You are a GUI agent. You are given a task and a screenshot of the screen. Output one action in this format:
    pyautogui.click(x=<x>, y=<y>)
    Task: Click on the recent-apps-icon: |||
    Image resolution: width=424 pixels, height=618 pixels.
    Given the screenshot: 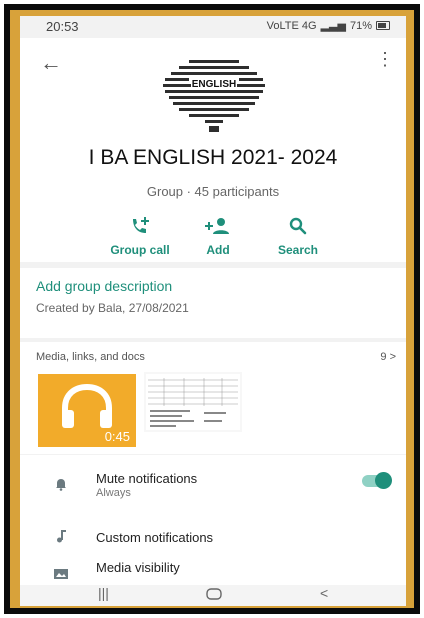 What is the action you would take?
    pyautogui.click(x=103, y=593)
    